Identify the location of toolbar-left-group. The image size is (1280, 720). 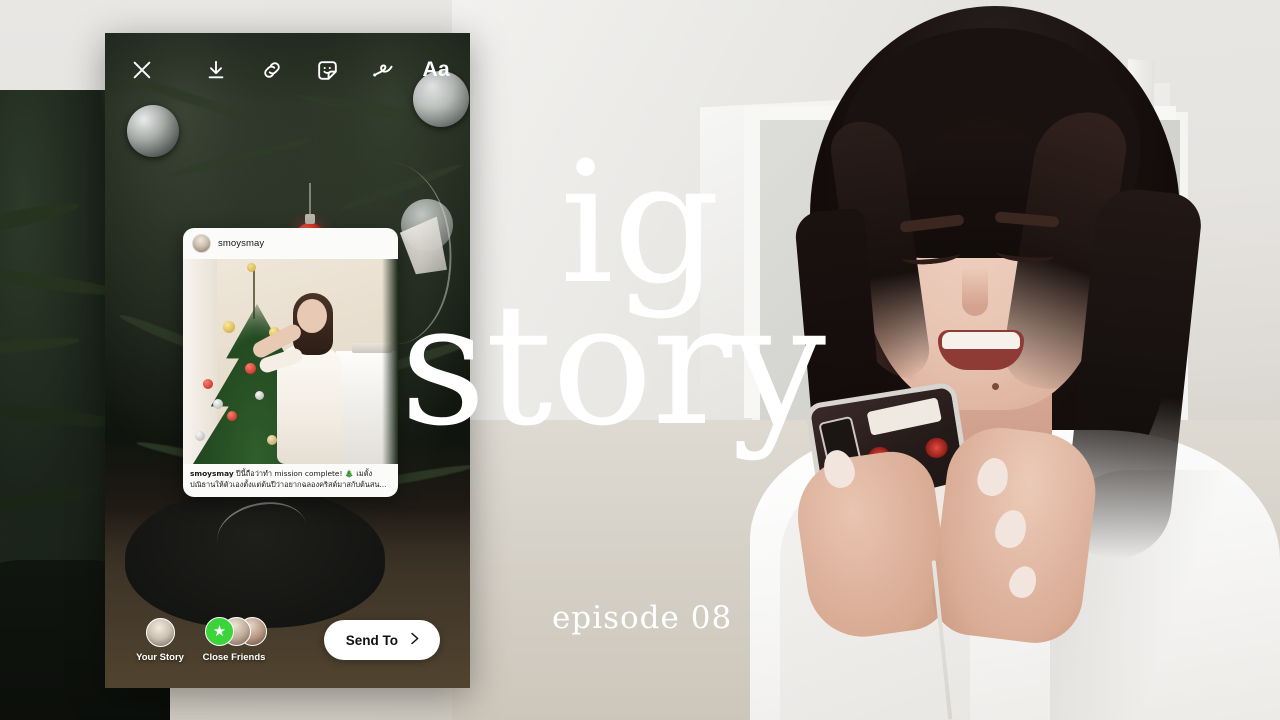
(142, 70).